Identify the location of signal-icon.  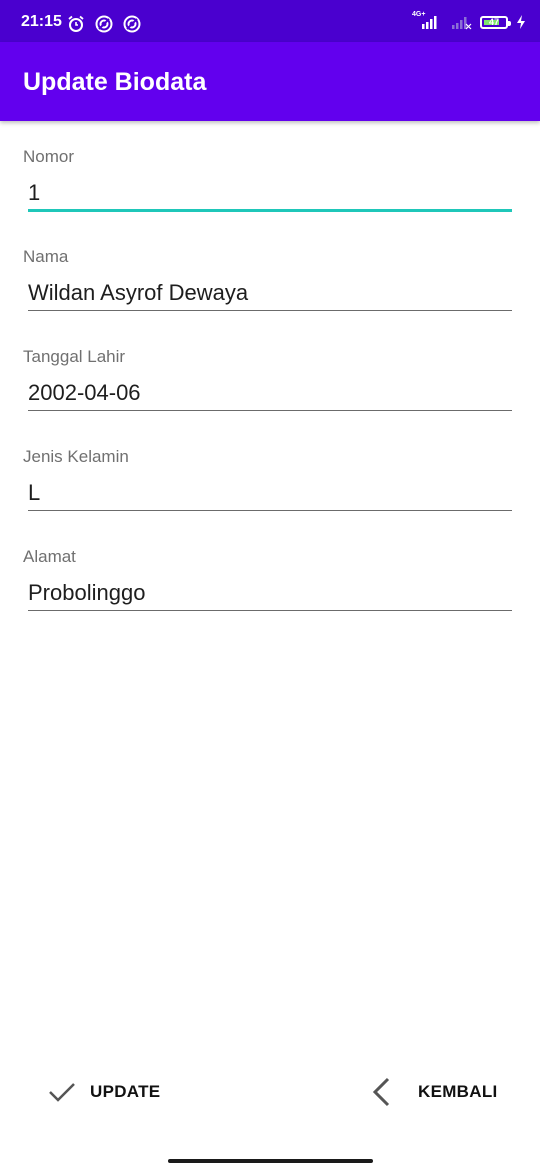
(462, 23).